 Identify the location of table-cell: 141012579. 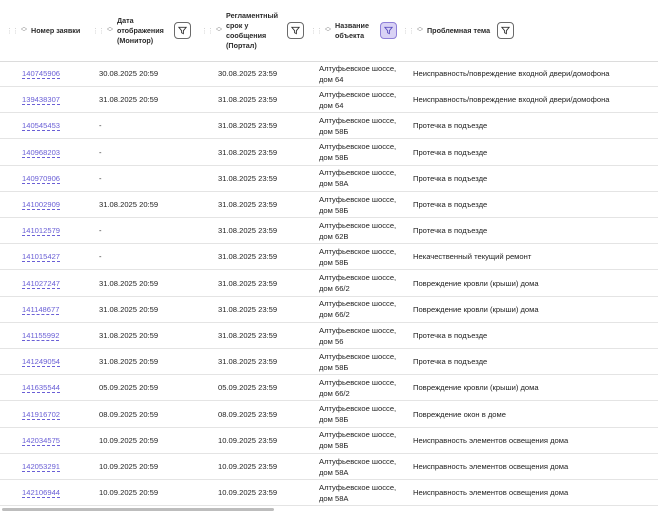
(41, 230).